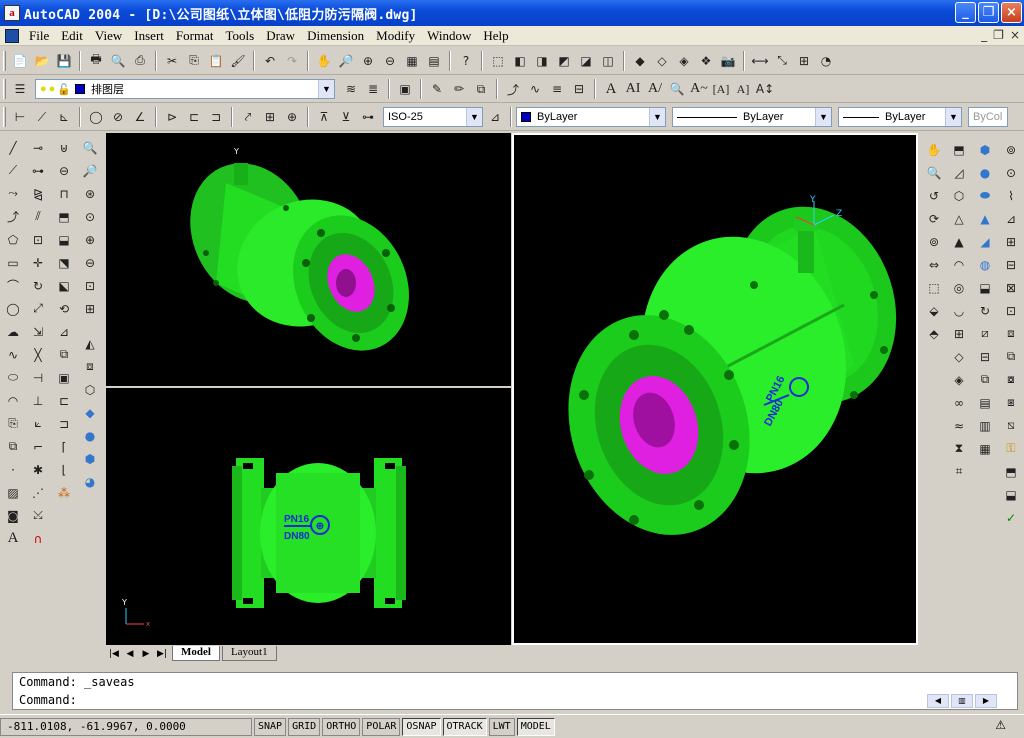 The height and width of the screenshot is (738, 1024). What do you see at coordinates (959, 149) in the screenshot?
I see `box-solid-icon: ⬒` at bounding box center [959, 149].